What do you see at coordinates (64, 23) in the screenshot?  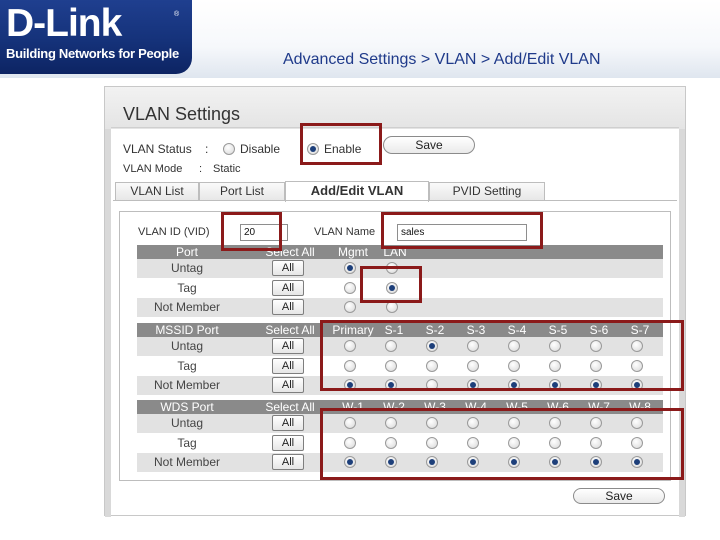 I see `logo-name: D-Link` at bounding box center [64, 23].